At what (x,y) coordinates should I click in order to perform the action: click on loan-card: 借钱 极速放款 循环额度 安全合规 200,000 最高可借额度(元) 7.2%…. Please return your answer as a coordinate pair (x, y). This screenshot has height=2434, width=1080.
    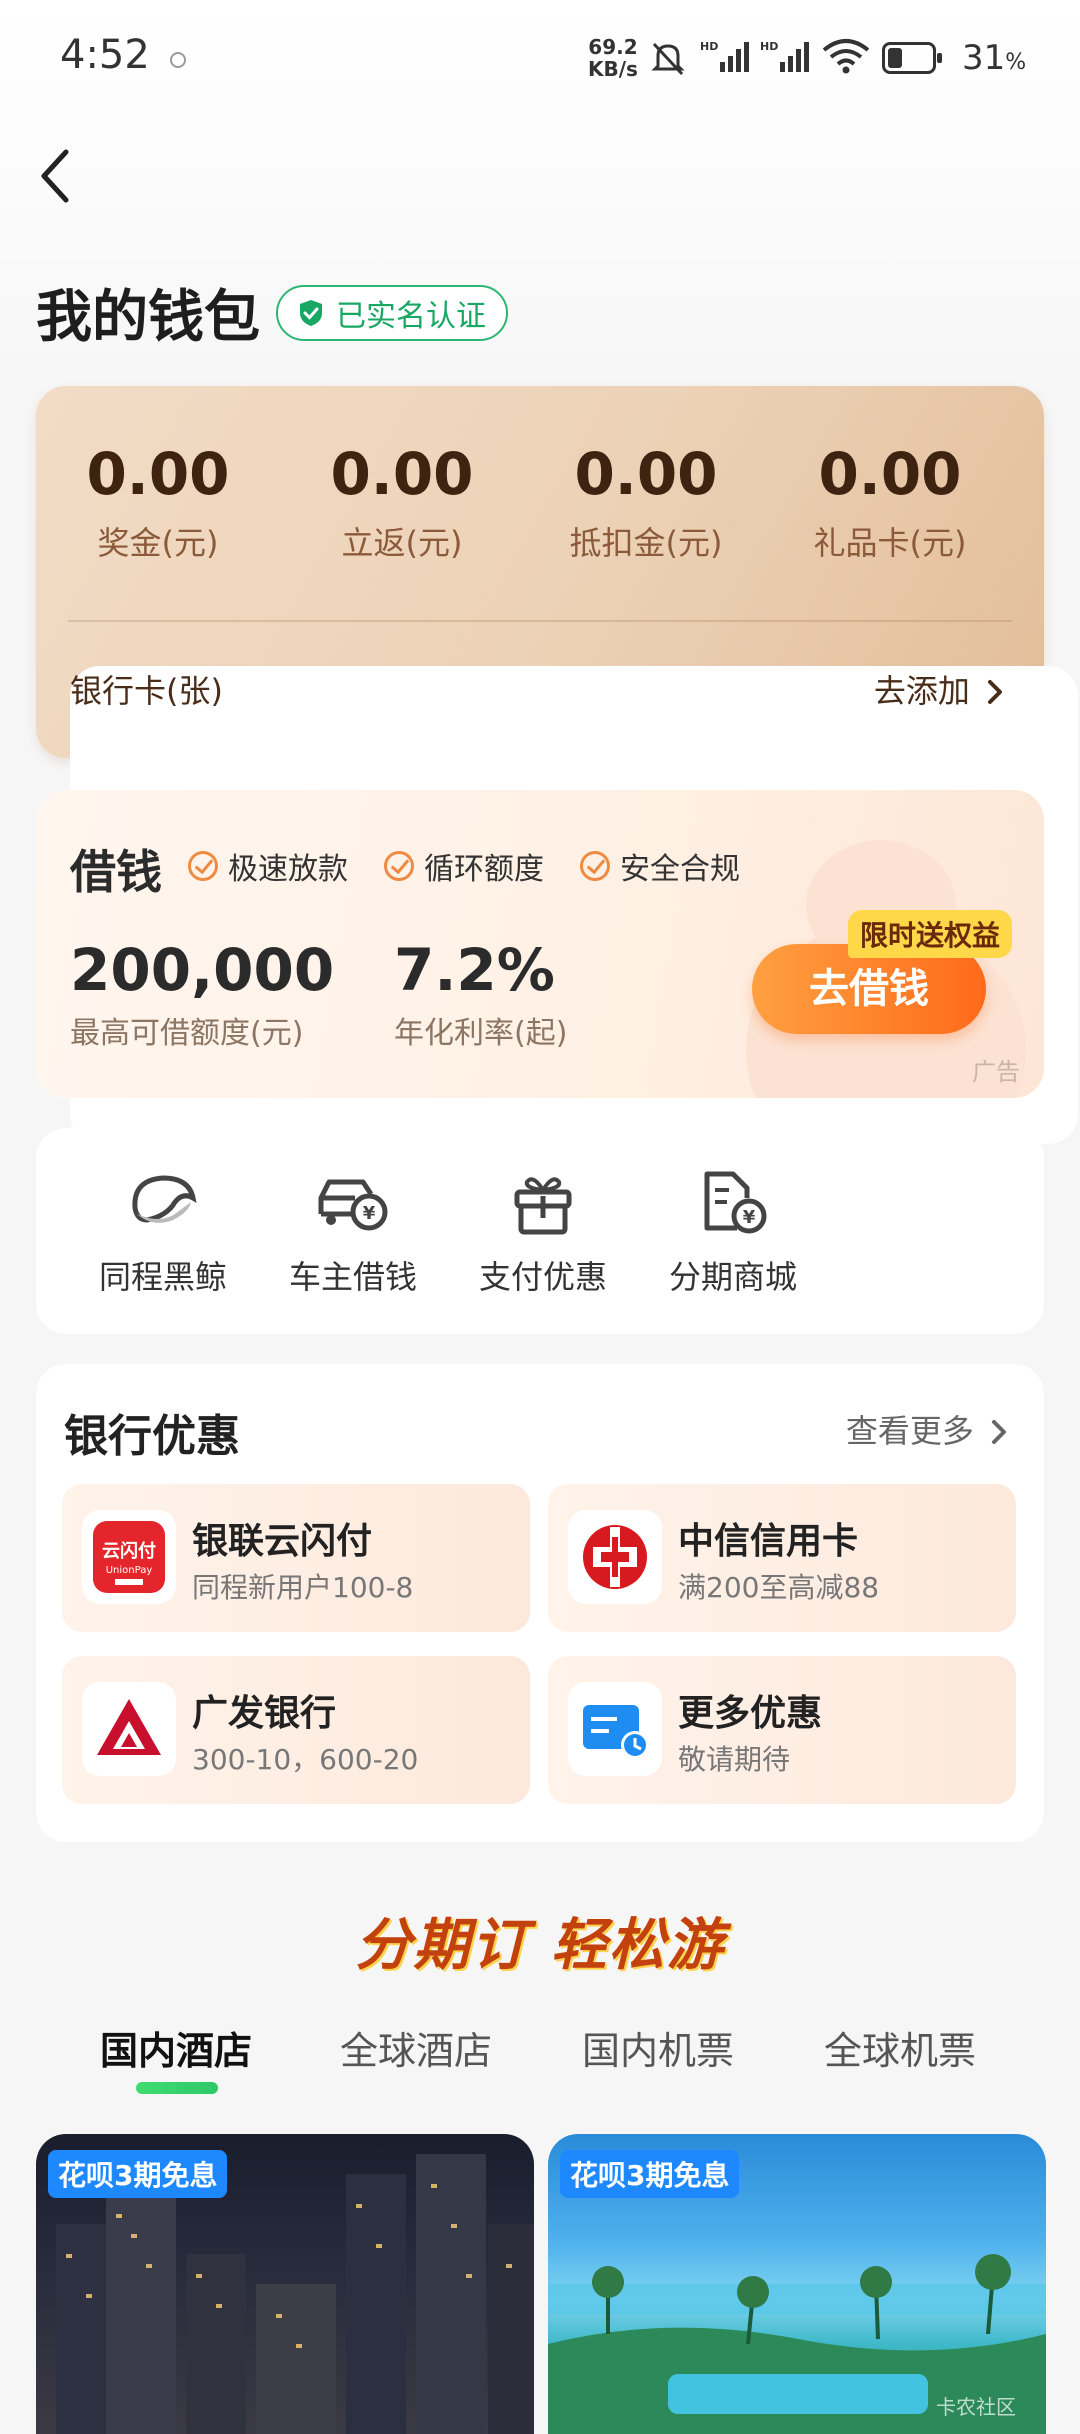
    Looking at the image, I should click on (540, 944).